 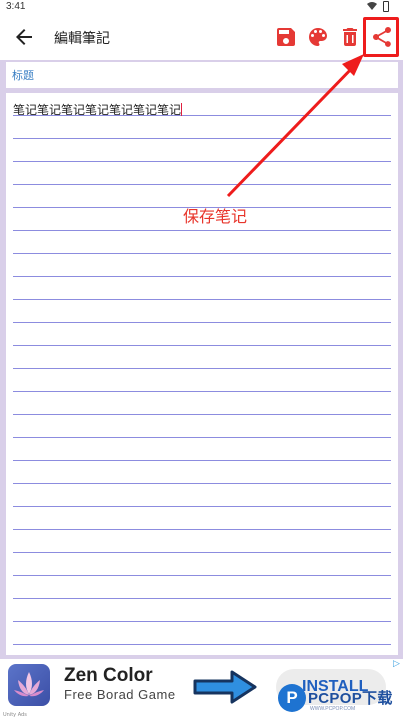 I want to click on annotation-label: 保存笔记, so click(x=215, y=216).